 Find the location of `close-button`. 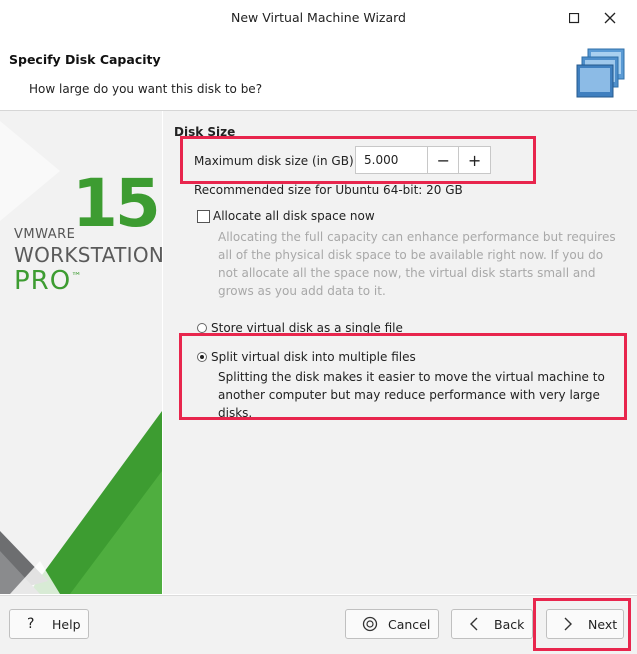

close-button is located at coordinates (610, 18).